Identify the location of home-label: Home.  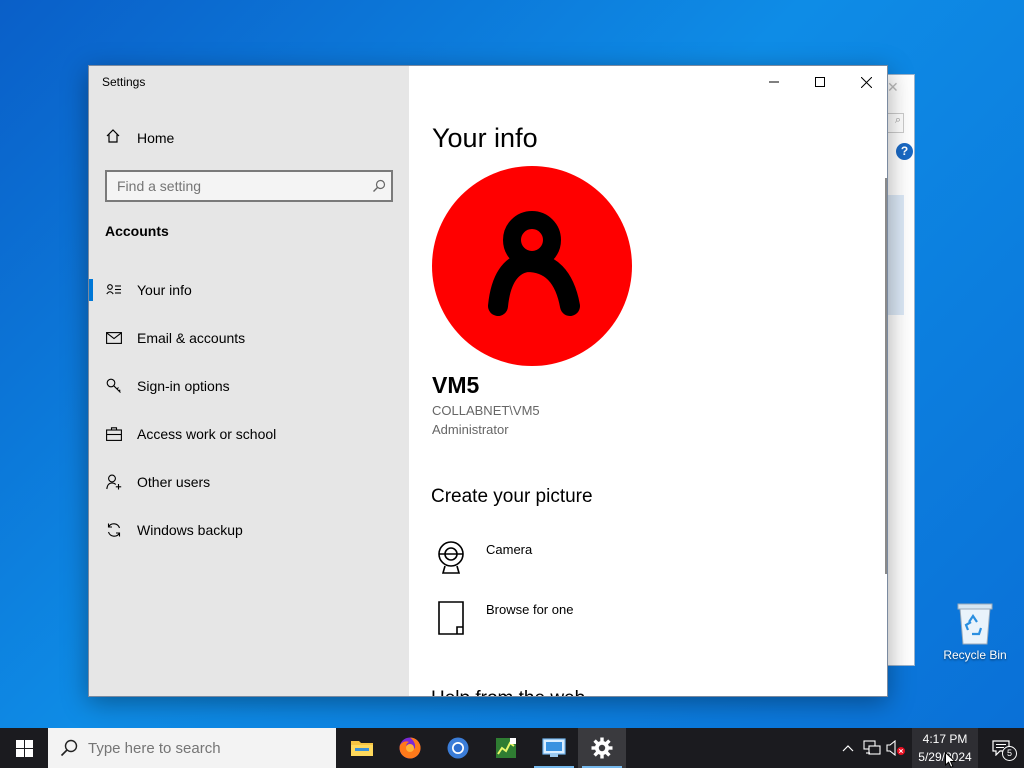
(156, 137).